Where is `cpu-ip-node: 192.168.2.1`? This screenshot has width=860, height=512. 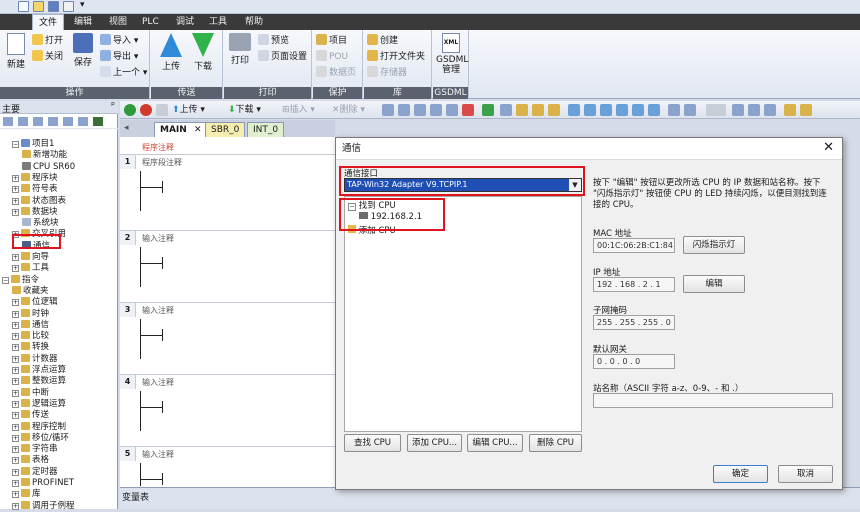 cpu-ip-node: 192.168.2.1 is located at coordinates (390, 217).